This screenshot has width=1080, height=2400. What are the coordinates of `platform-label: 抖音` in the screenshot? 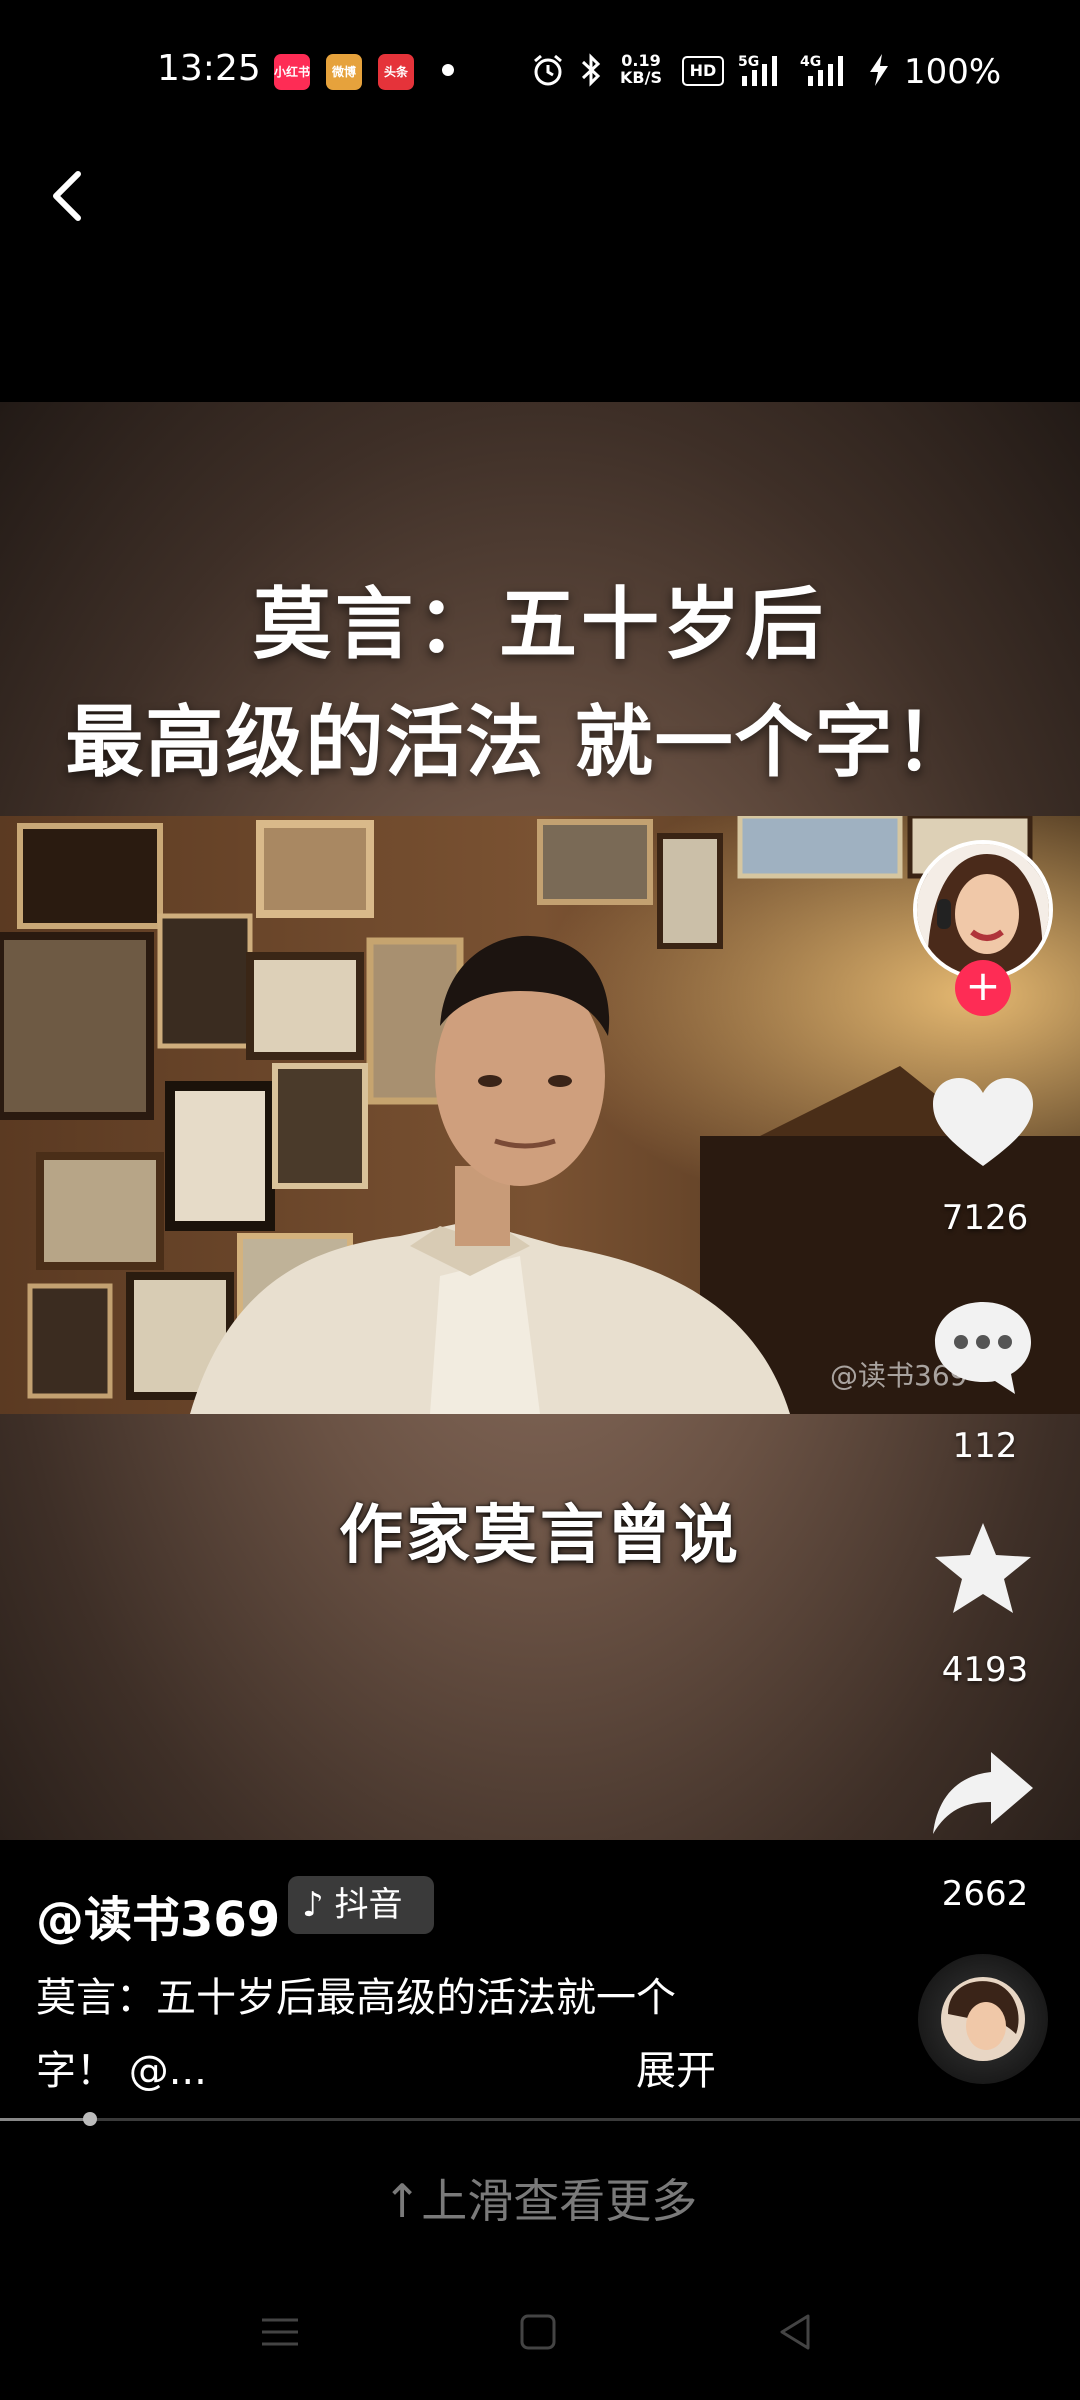 It's located at (368, 1905).